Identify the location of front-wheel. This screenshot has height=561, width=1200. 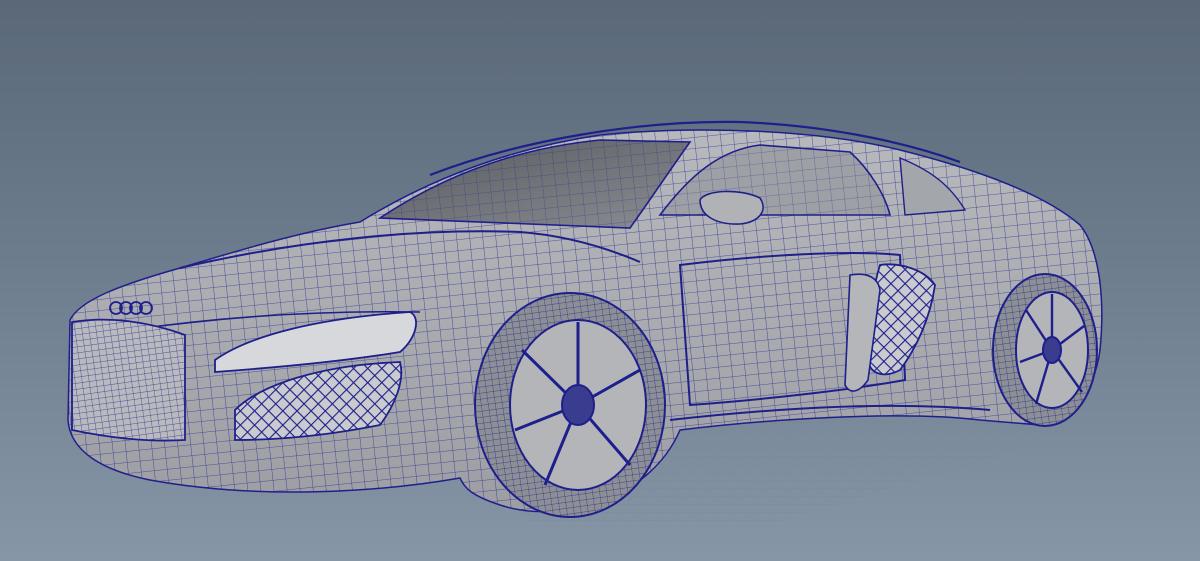
(570, 405).